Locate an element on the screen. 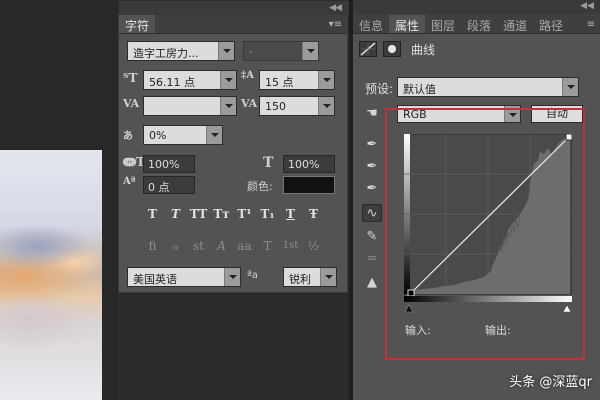  eyedropper-black-icon: ✒ is located at coordinates (372, 145).